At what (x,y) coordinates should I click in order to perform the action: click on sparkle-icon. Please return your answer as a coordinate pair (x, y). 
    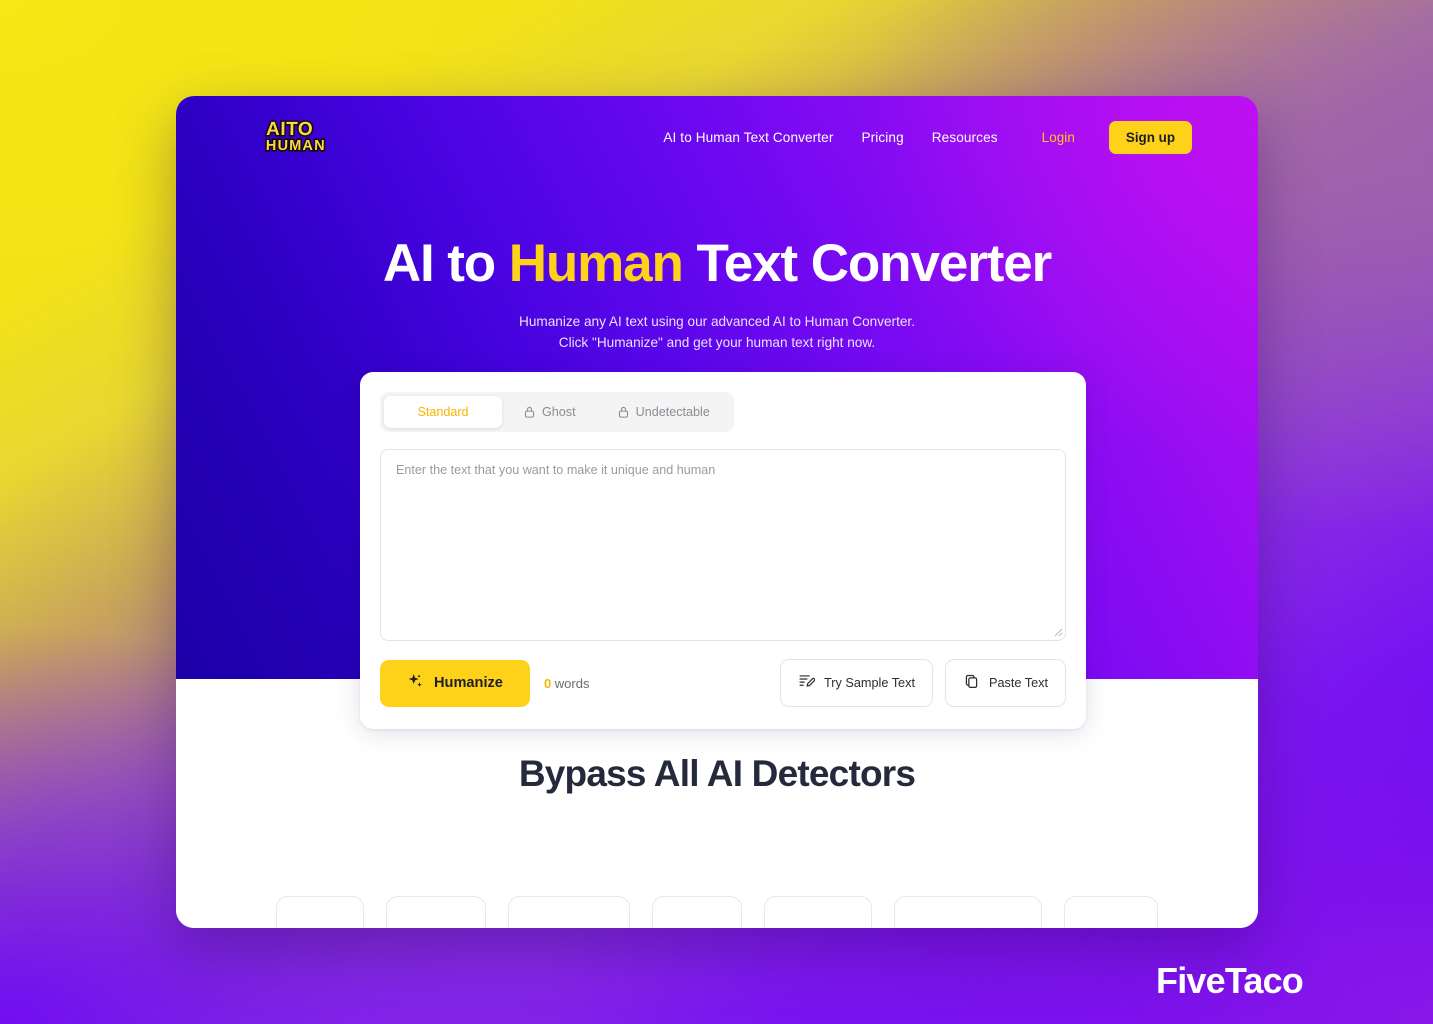
    Looking at the image, I should click on (415, 683).